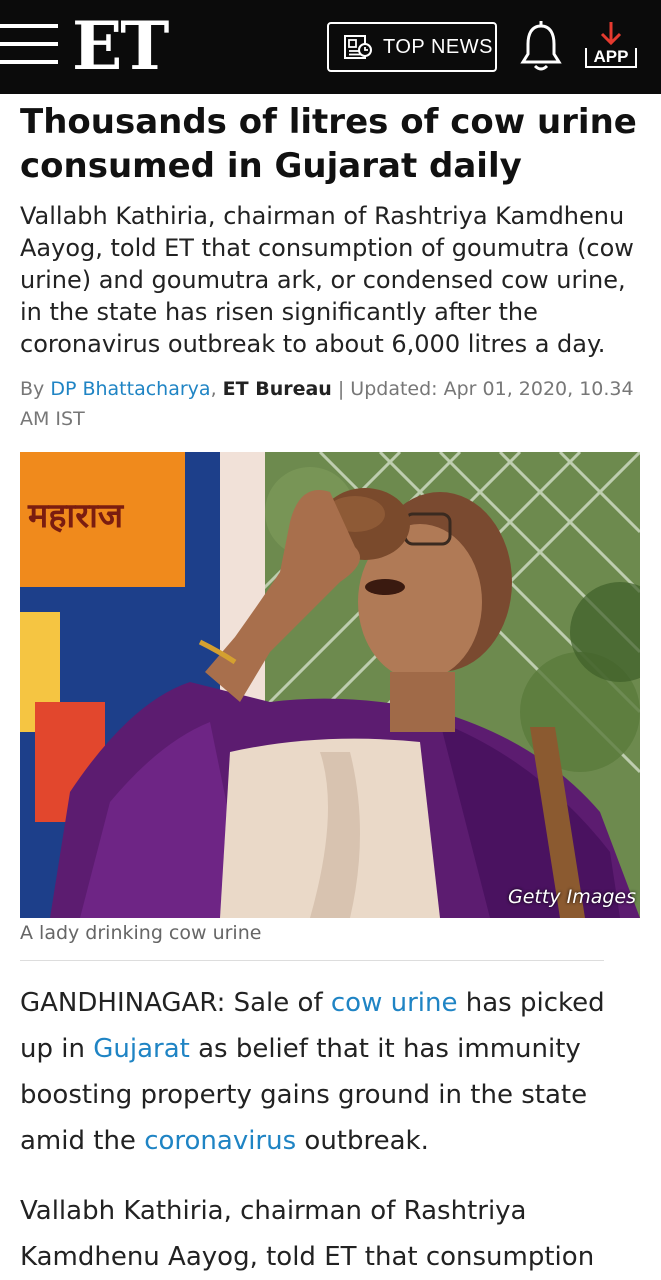 Image resolution: width=661 pixels, height=1280 pixels. I want to click on menu-icon, so click(29, 45).